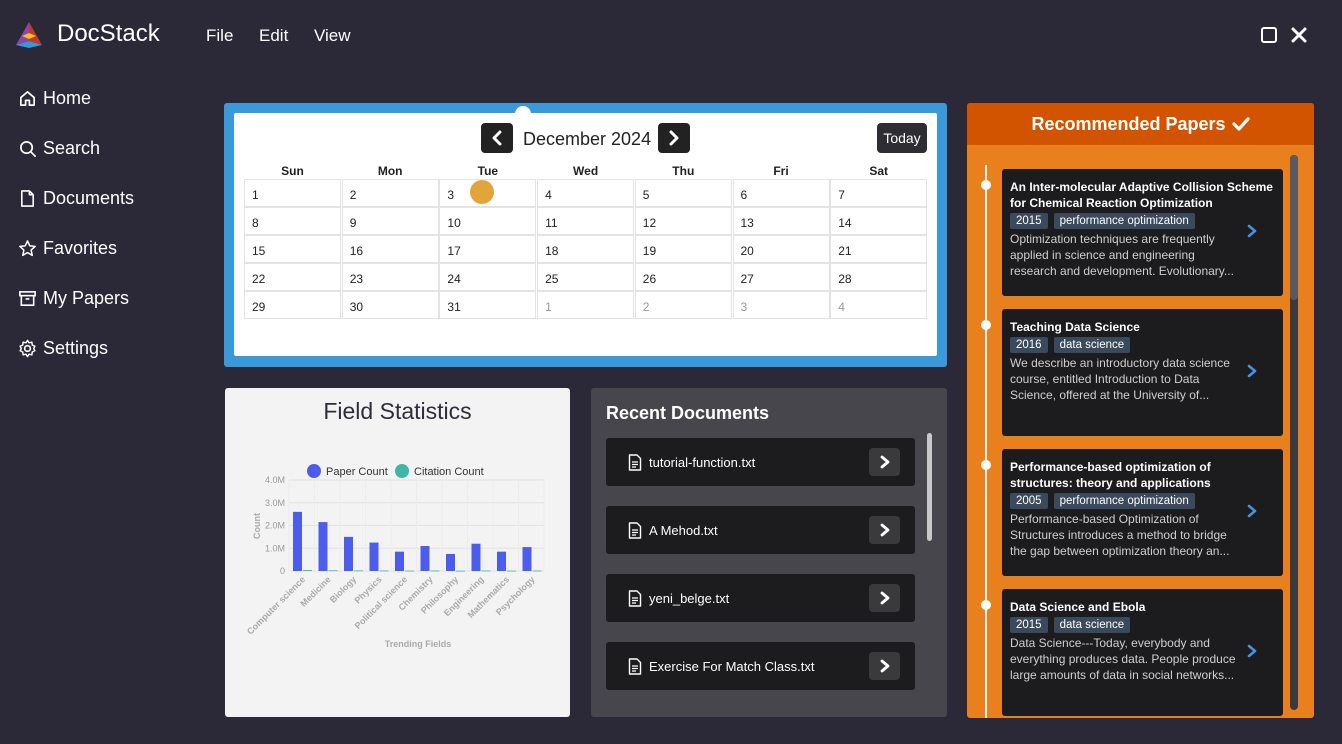 The width and height of the screenshot is (1342, 744). I want to click on close-icon, so click(1299, 35).